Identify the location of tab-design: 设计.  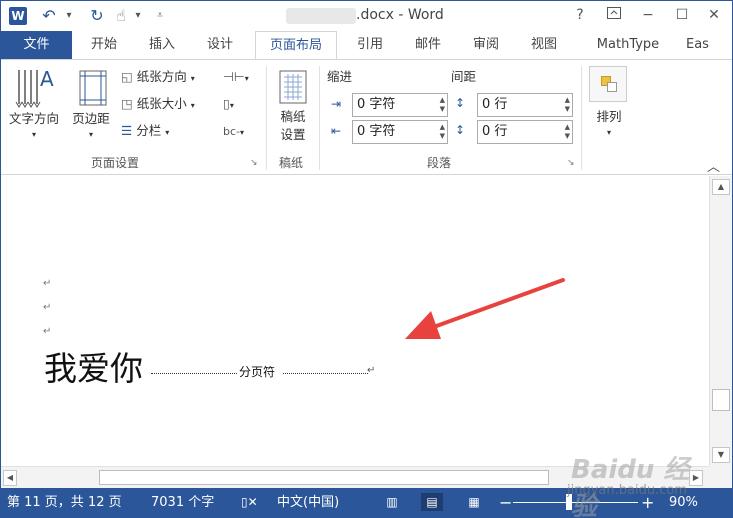
(220, 45).